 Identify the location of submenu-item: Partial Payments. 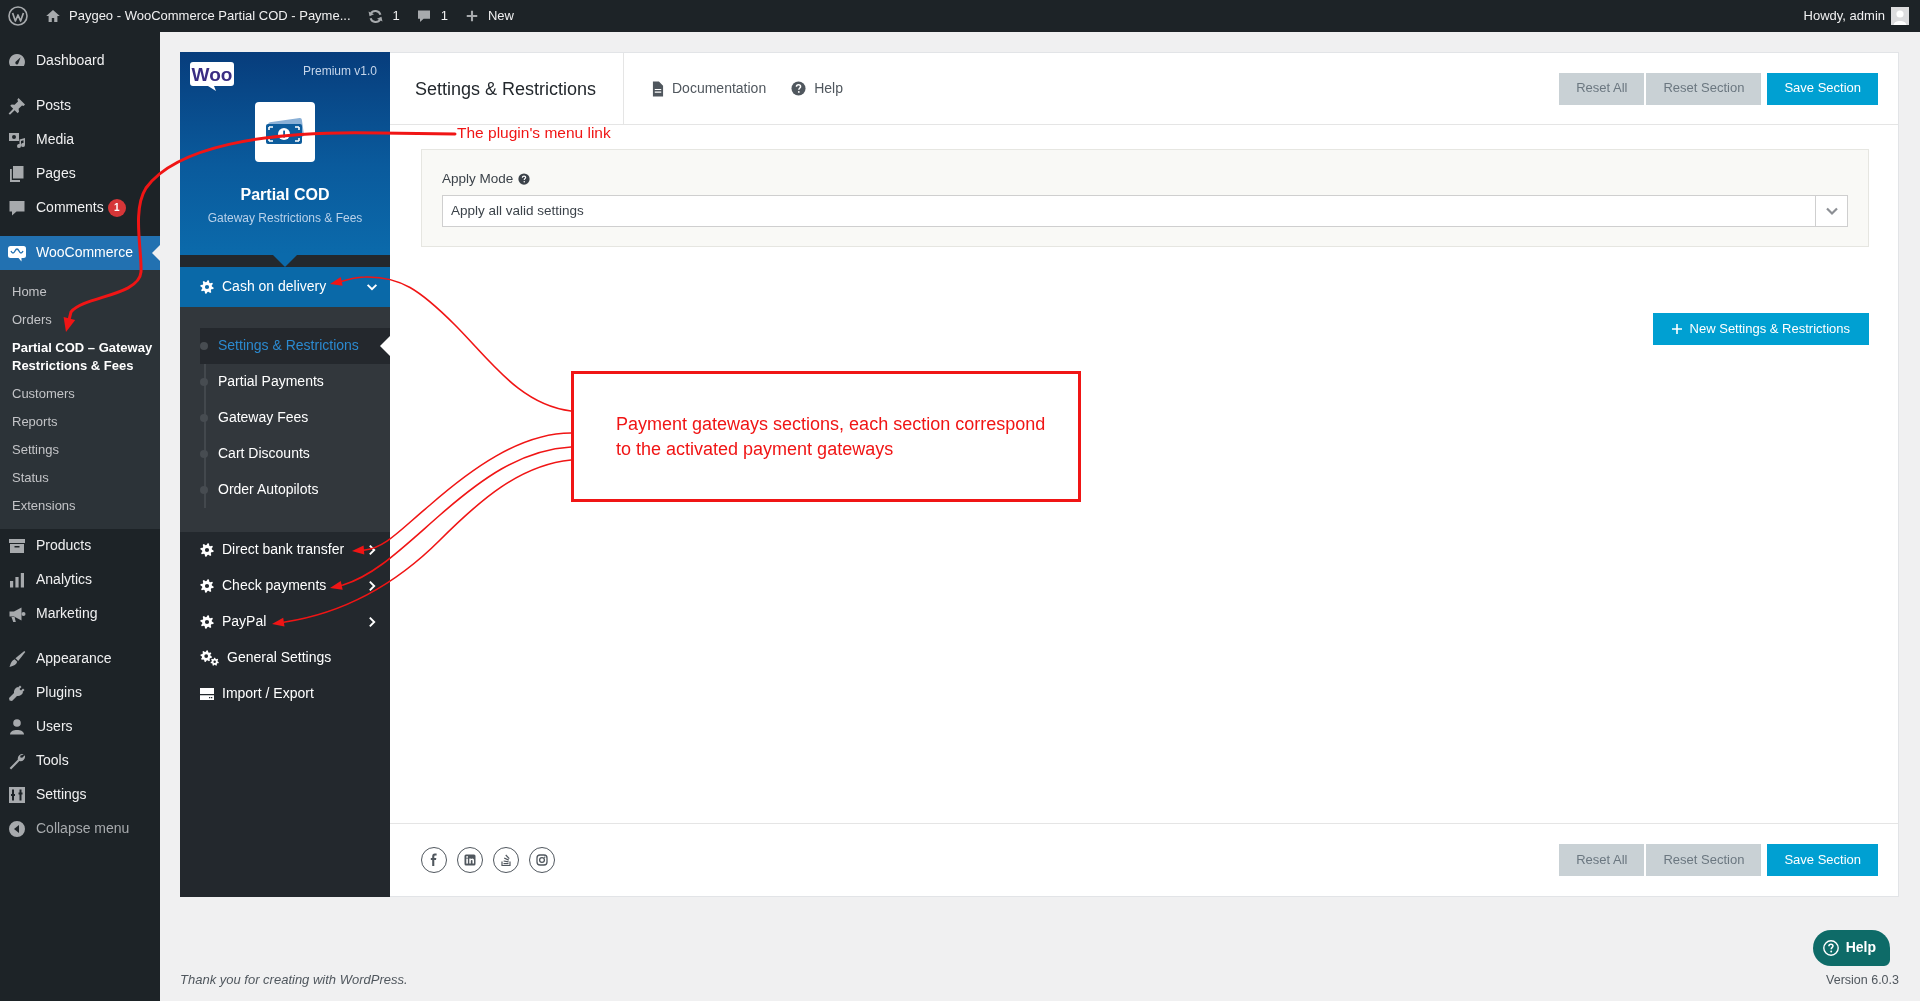
(295, 382).